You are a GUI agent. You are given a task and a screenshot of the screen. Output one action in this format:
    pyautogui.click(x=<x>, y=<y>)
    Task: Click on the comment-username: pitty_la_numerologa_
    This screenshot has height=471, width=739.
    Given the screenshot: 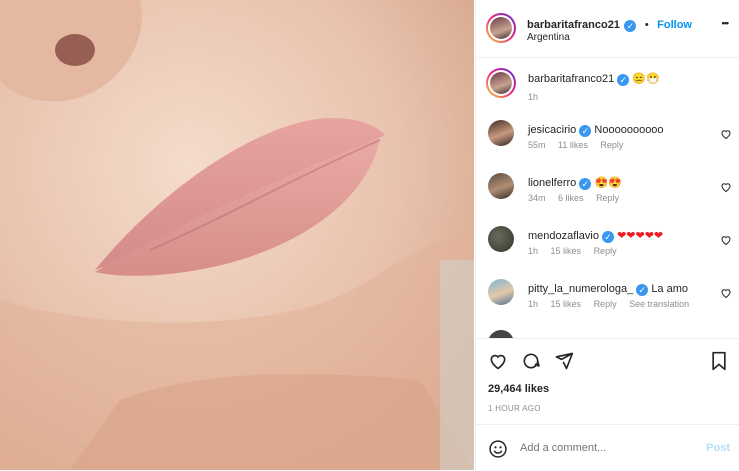 What is the action you would take?
    pyautogui.click(x=580, y=289)
    